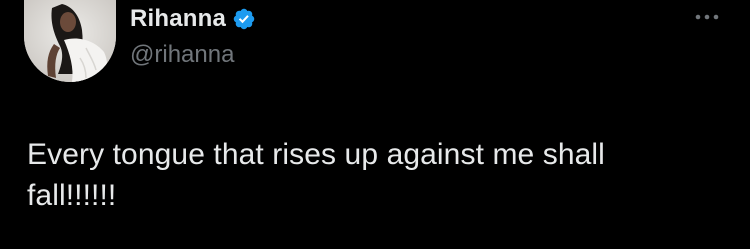 The height and width of the screenshot is (249, 750). I want to click on author-row: Rihanna, so click(193, 19).